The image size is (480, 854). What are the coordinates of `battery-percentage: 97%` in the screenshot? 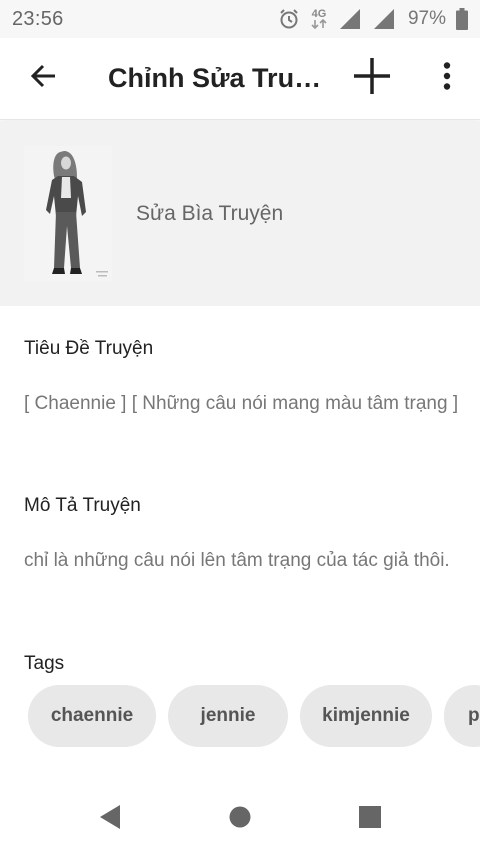 It's located at (426, 18).